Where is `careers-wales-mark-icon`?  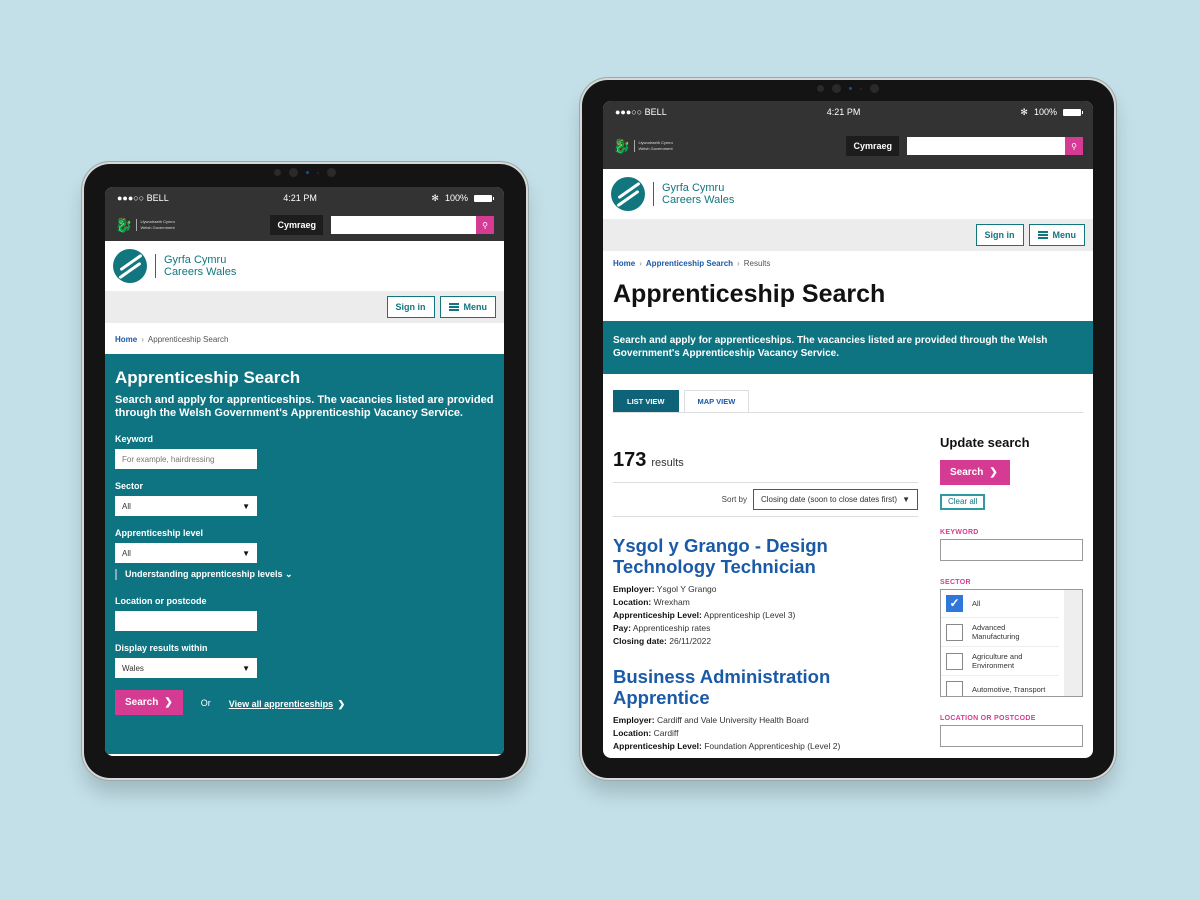
careers-wales-mark-icon is located at coordinates (628, 194).